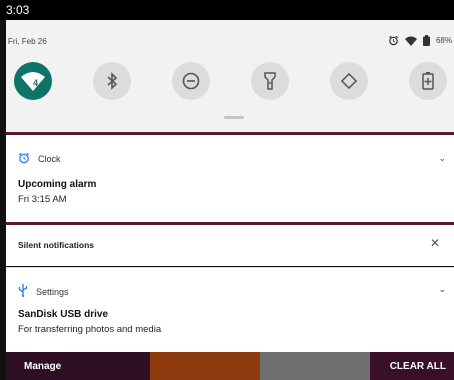  Describe the element at coordinates (52, 291) in the screenshot. I see `settings-app-name: Settings` at that location.